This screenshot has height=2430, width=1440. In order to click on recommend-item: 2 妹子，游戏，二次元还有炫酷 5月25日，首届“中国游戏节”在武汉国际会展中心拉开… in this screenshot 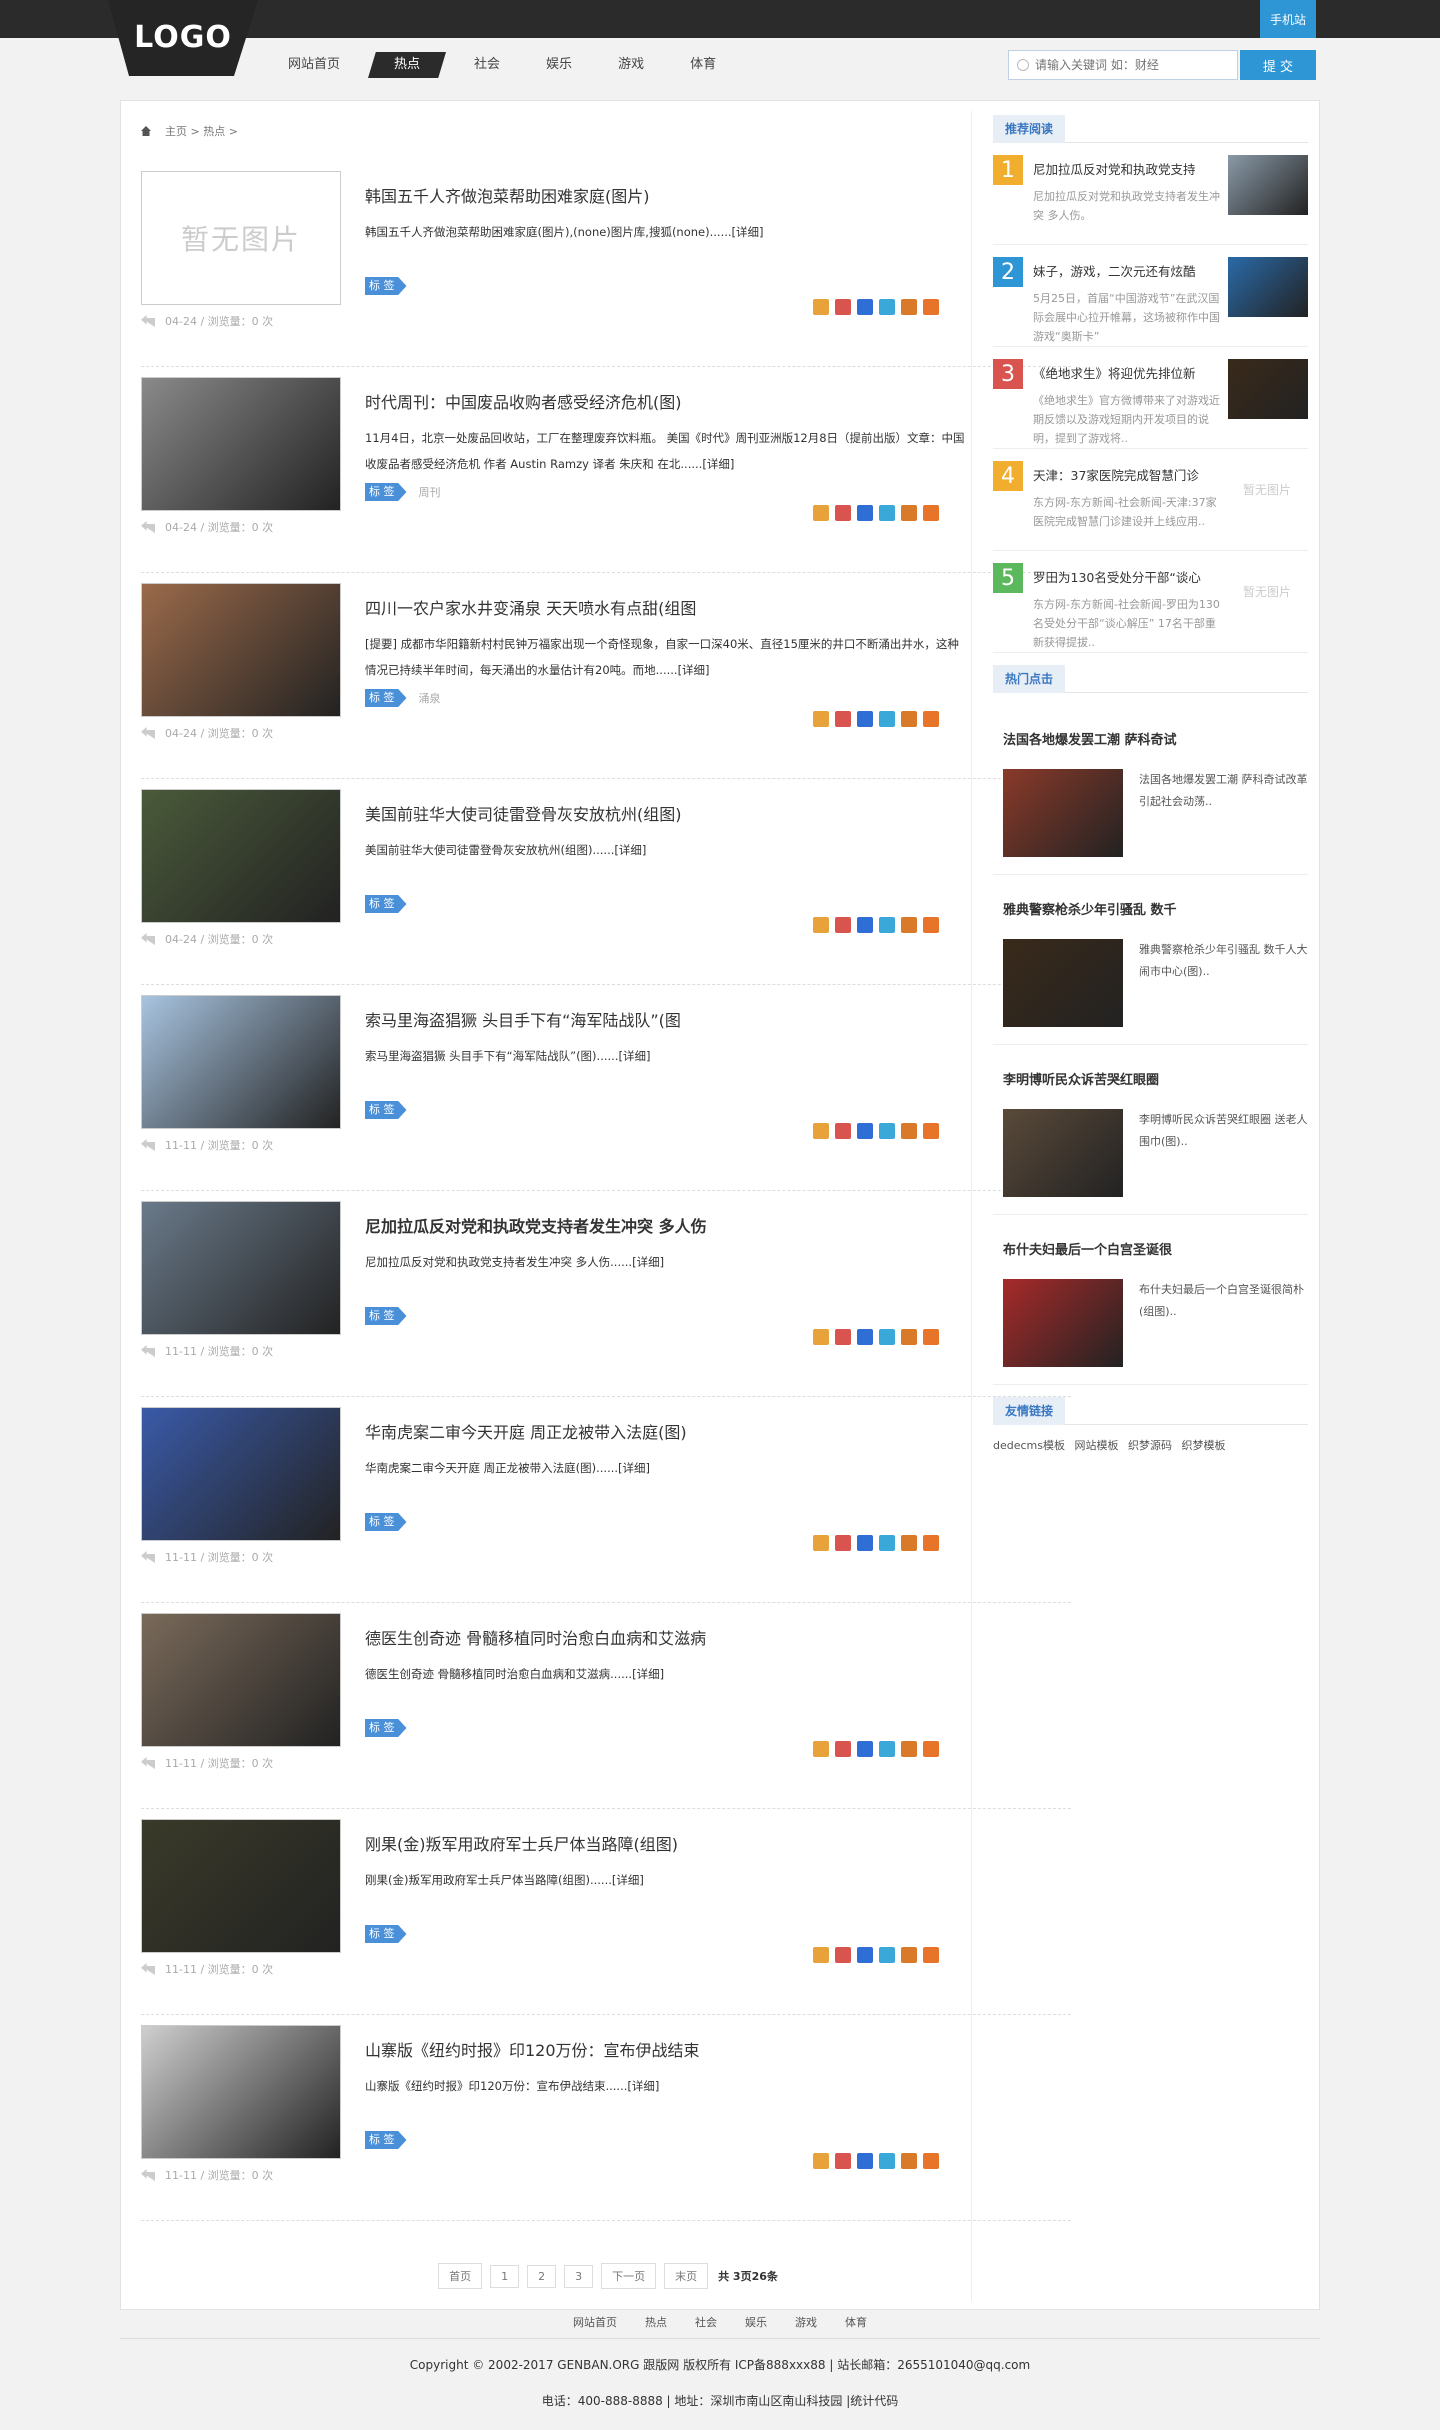, I will do `click(1150, 302)`.